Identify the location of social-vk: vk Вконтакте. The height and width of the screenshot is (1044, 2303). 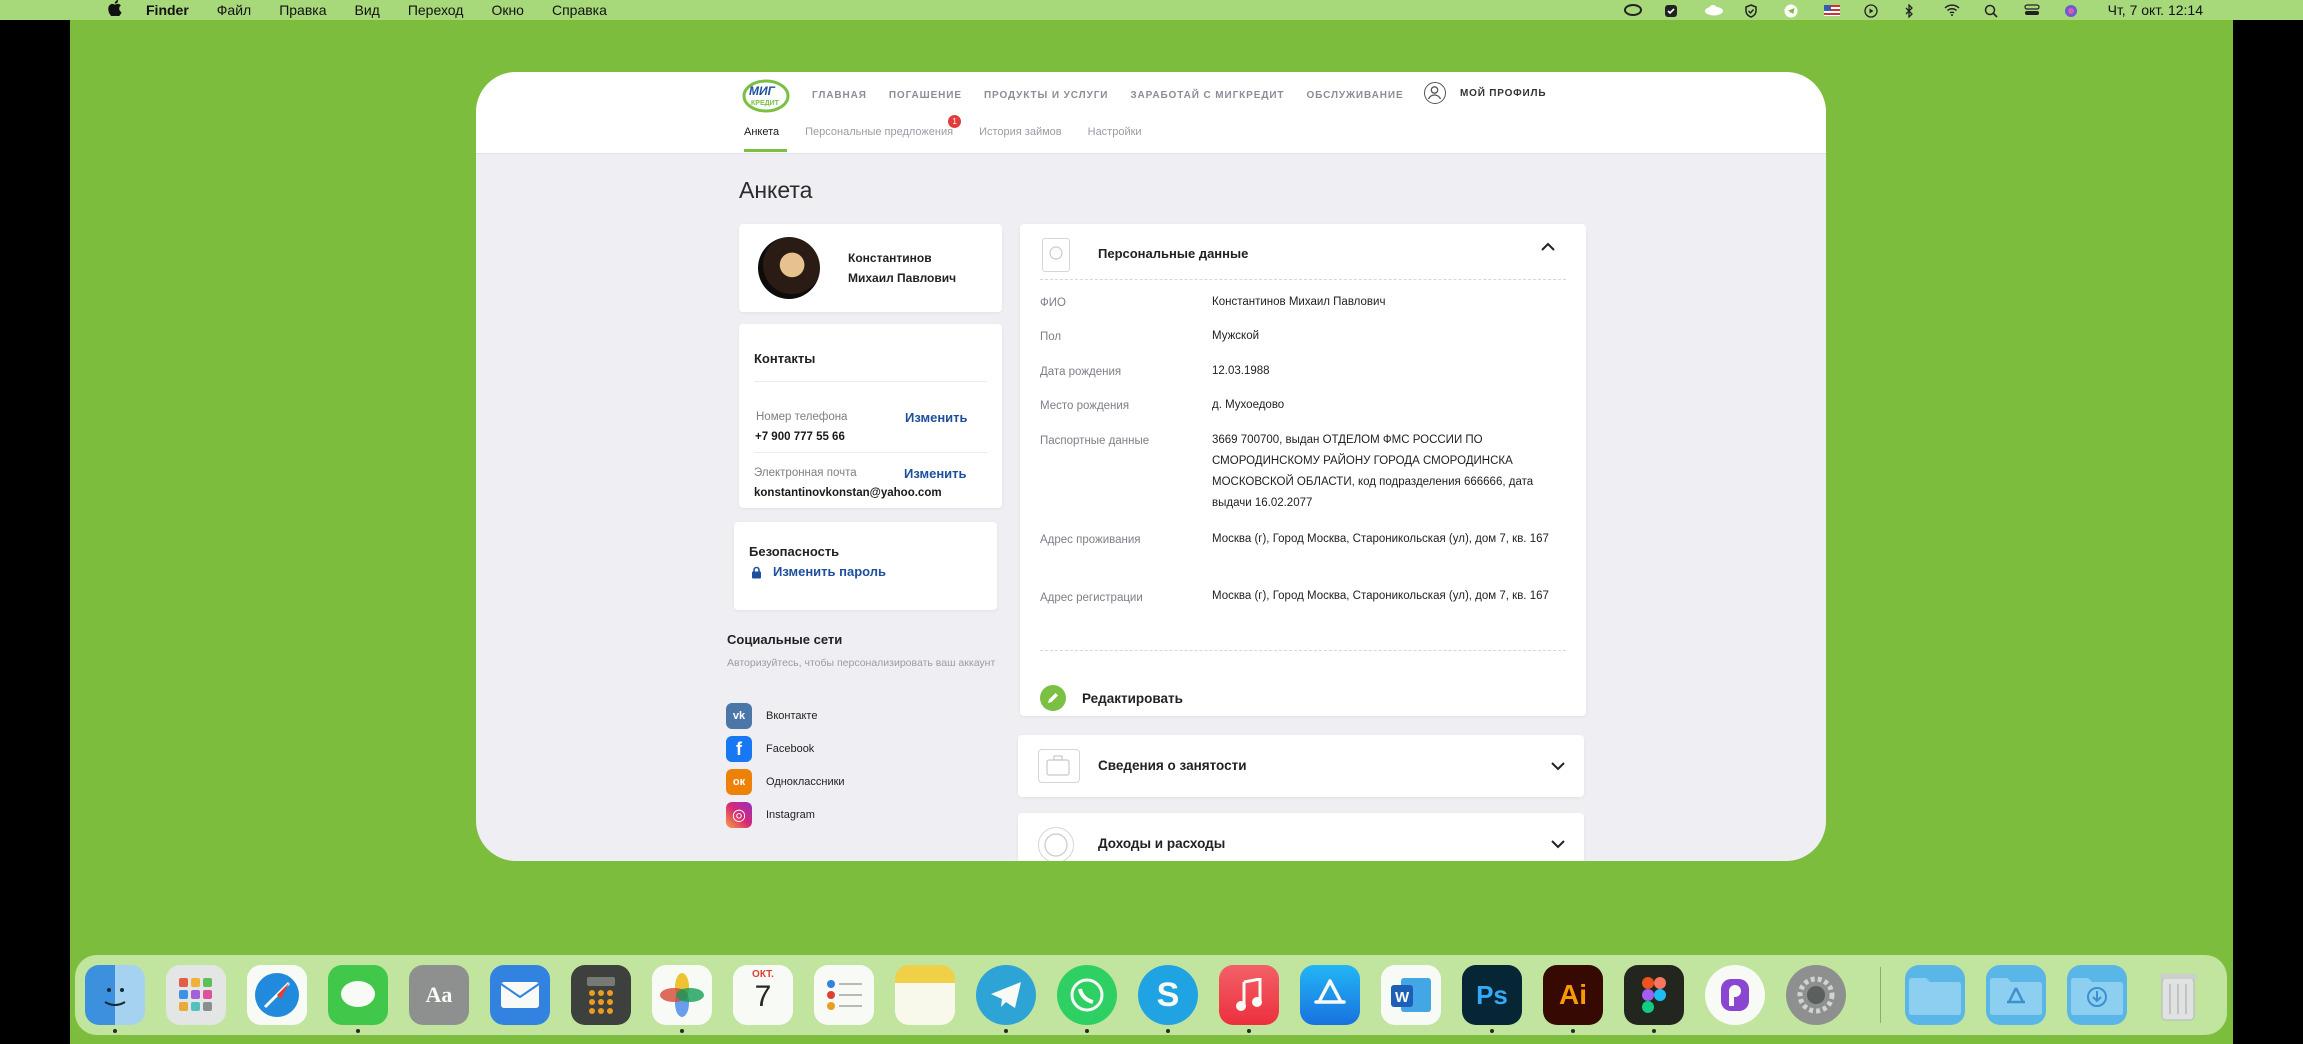
(771, 716).